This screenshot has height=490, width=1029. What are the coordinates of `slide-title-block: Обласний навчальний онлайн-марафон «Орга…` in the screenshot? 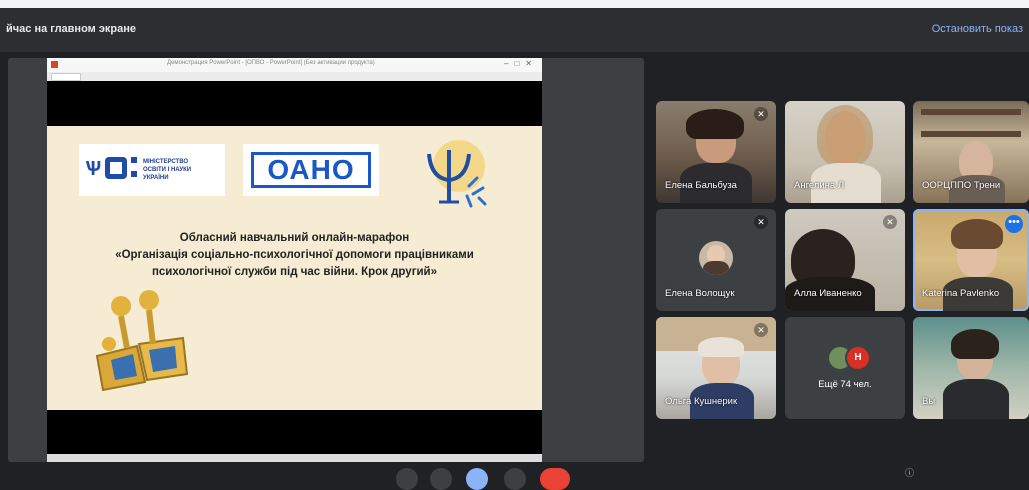 It's located at (294, 255).